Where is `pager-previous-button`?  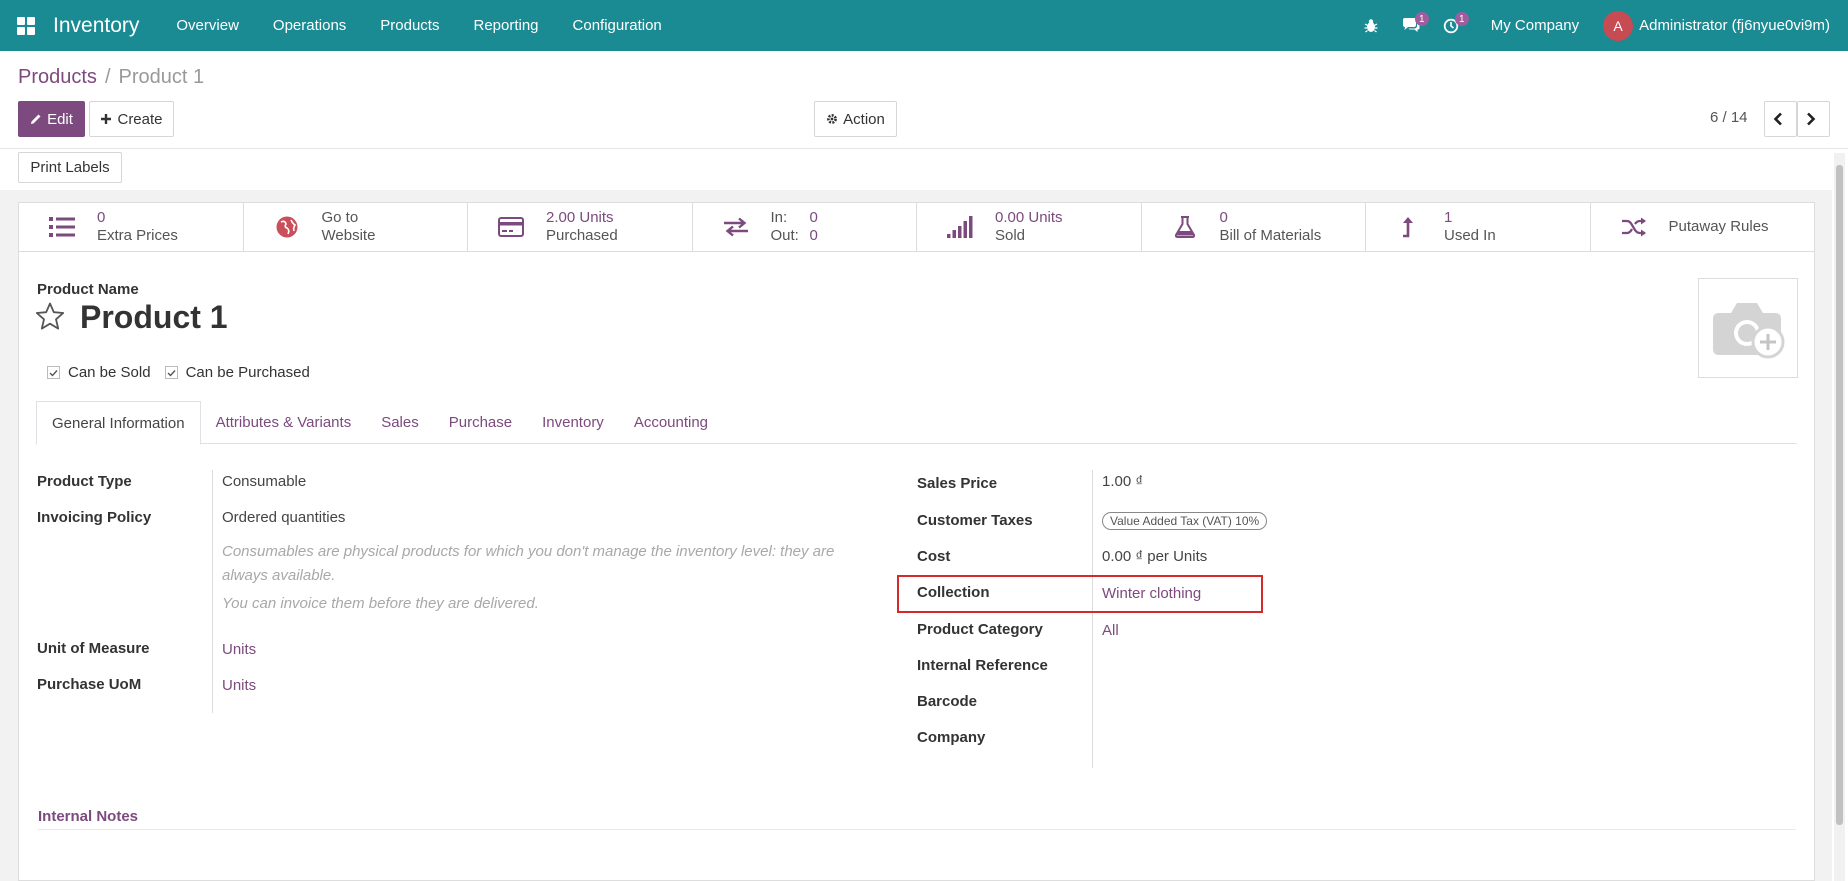 pager-previous-button is located at coordinates (1780, 119).